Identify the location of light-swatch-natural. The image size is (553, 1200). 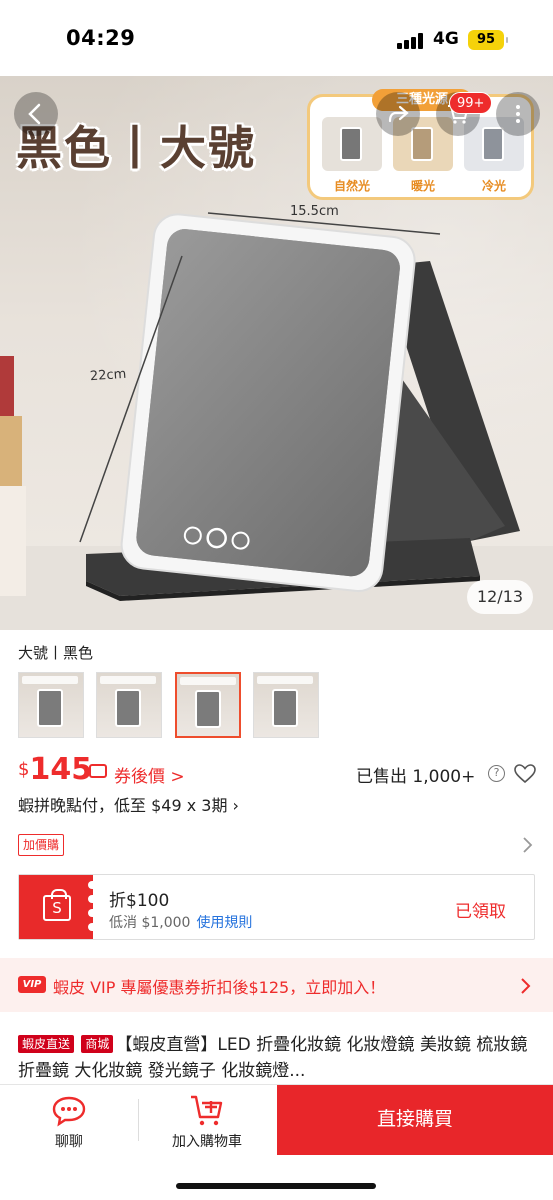
(352, 144).